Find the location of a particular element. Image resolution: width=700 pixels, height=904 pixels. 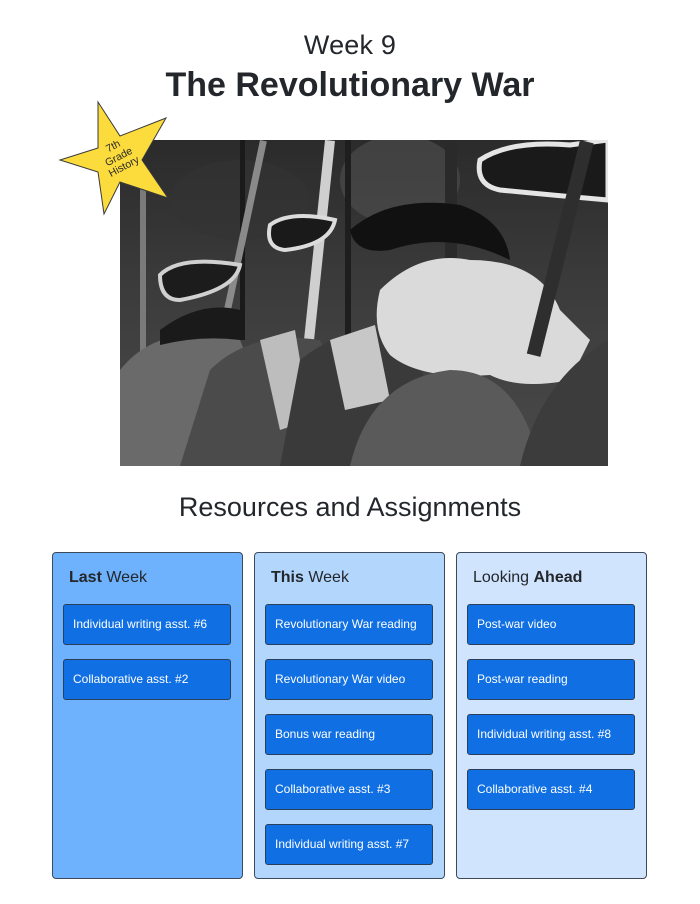

column-header-bold: This is located at coordinates (287, 577).